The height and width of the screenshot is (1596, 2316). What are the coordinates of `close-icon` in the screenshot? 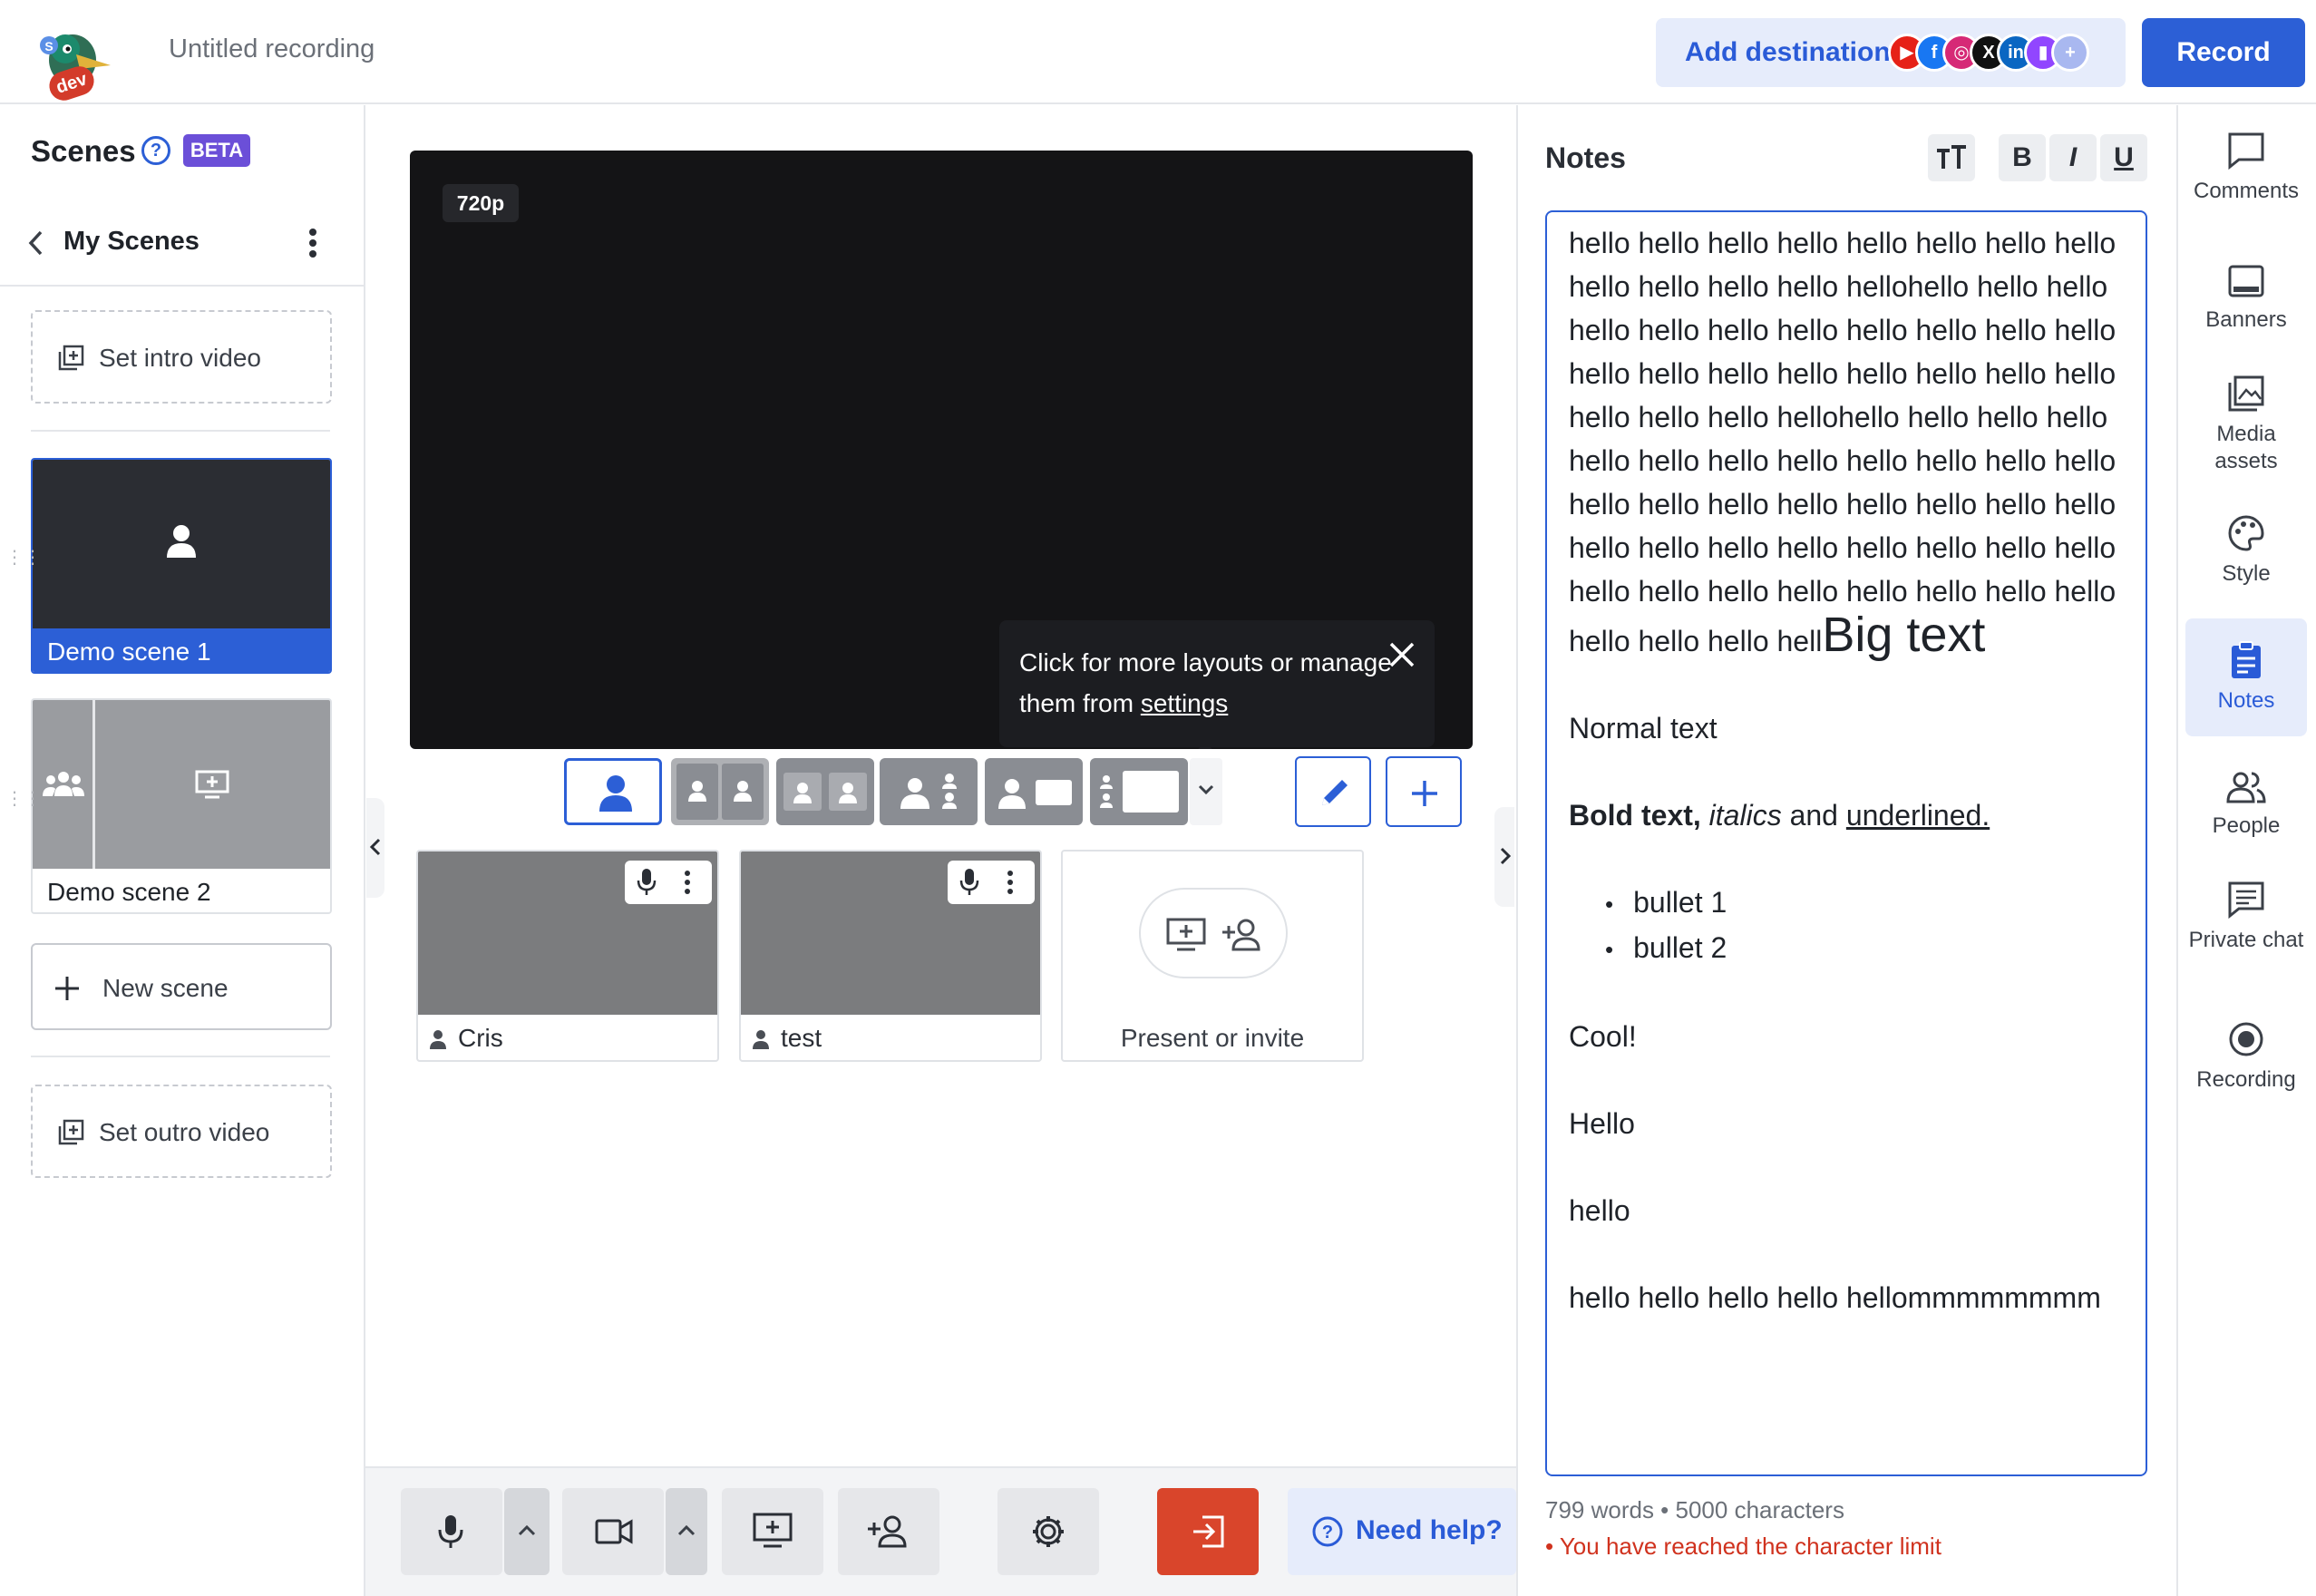 It's located at (1401, 654).